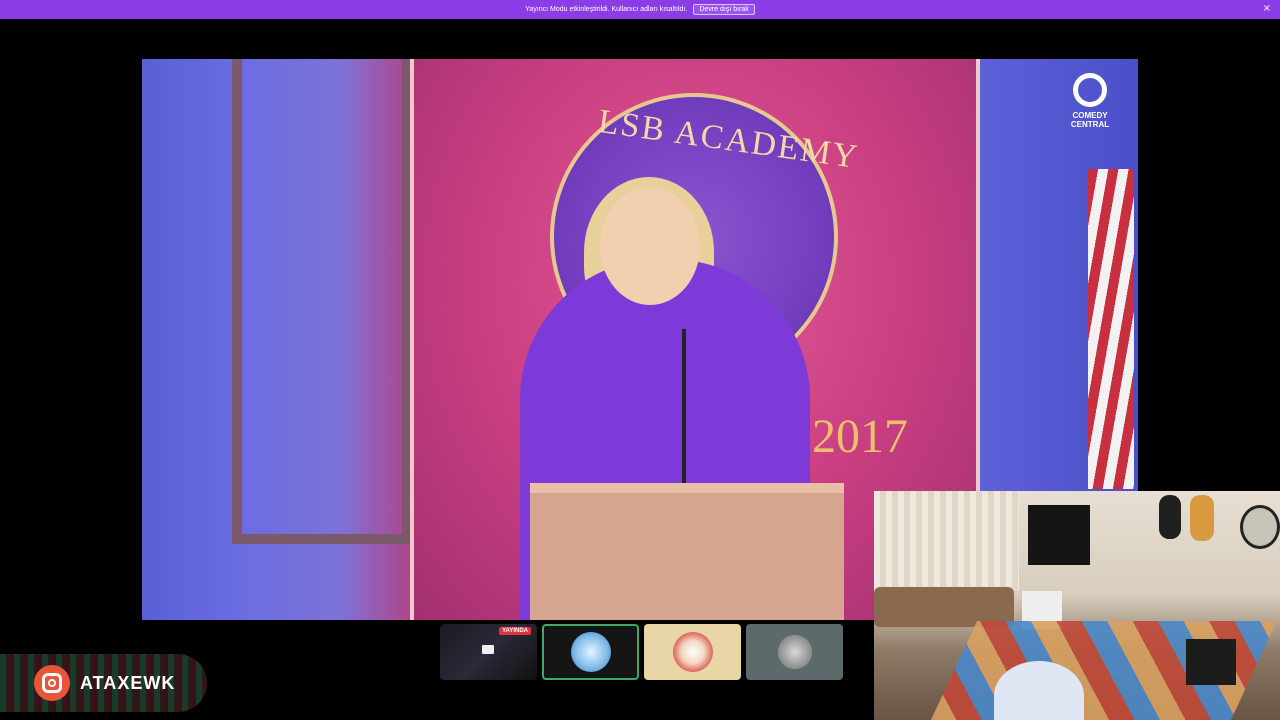 The width and height of the screenshot is (1280, 720). I want to click on podium, so click(687, 551).